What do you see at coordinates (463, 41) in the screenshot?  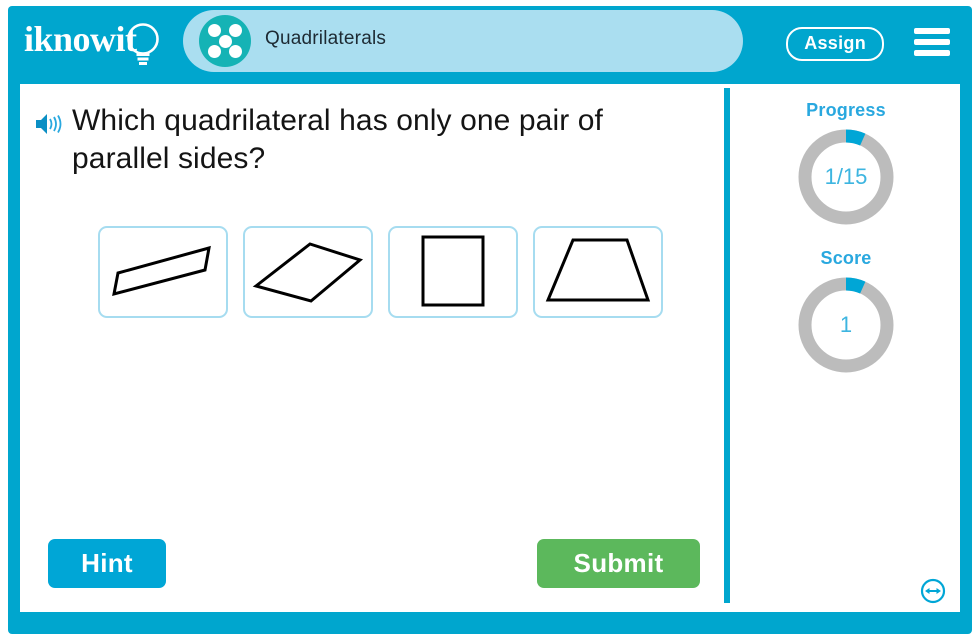 I see `lesson-title-panel: Quadrilaterals` at bounding box center [463, 41].